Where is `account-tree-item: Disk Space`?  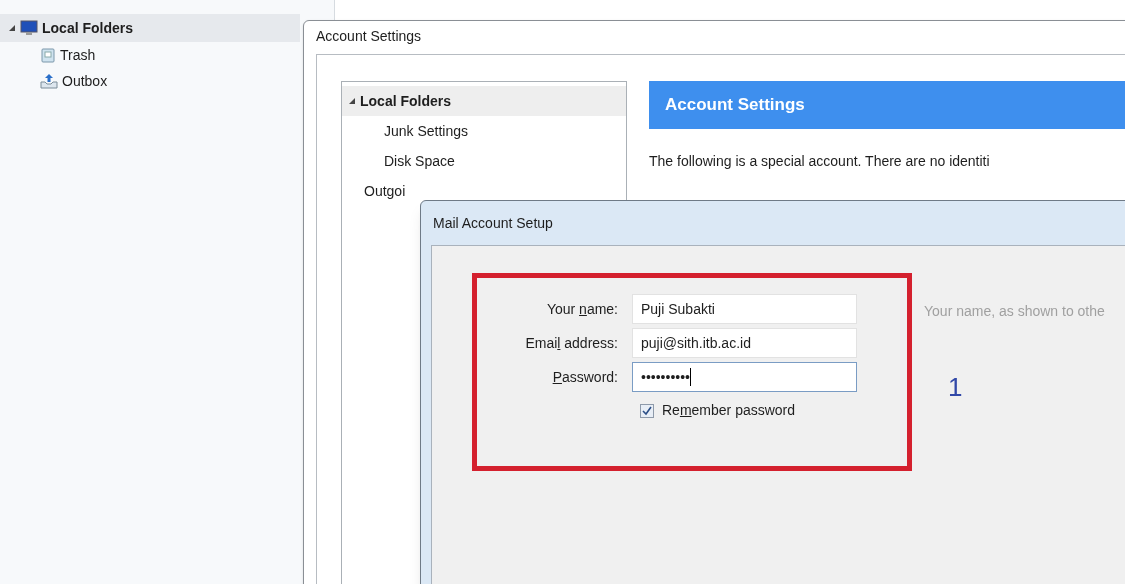
account-tree-item: Disk Space is located at coordinates (484, 161).